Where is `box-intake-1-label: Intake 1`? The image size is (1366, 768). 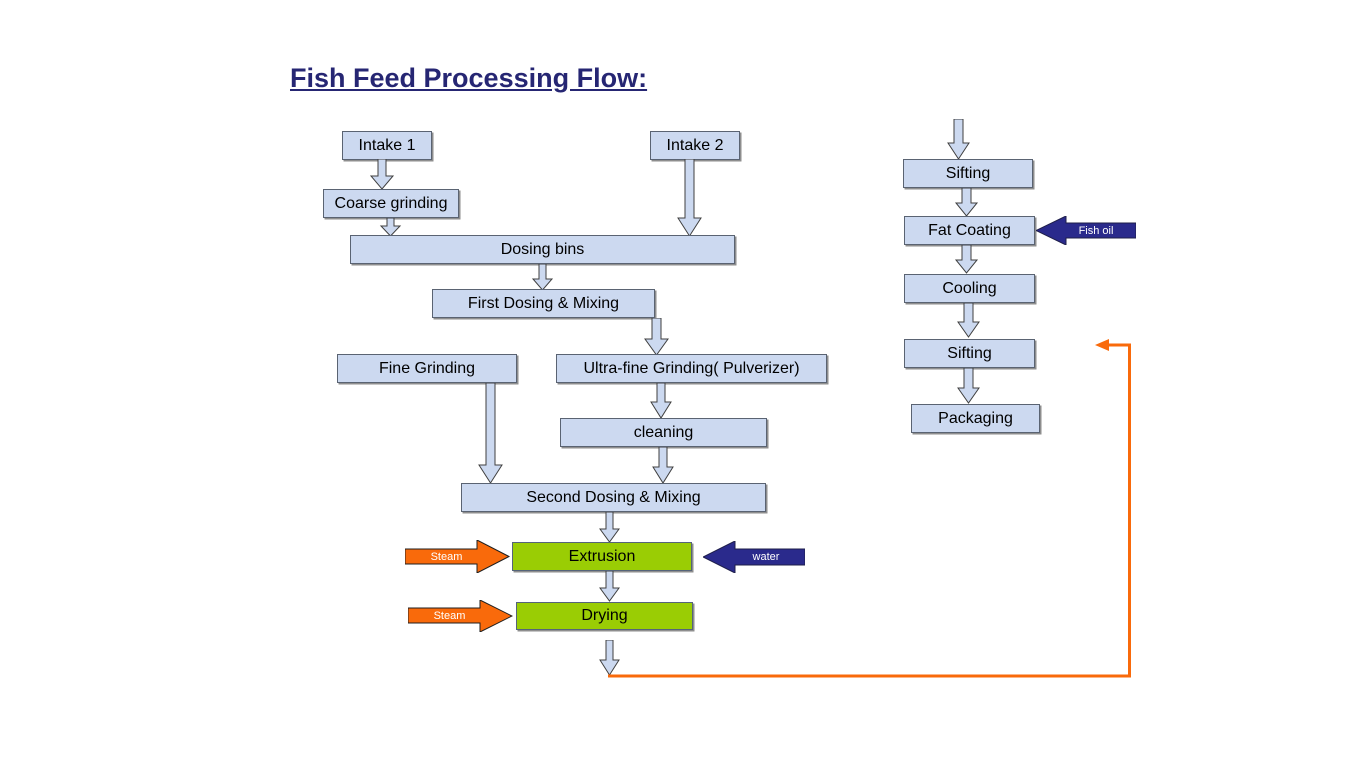 box-intake-1-label: Intake 1 is located at coordinates (387, 145).